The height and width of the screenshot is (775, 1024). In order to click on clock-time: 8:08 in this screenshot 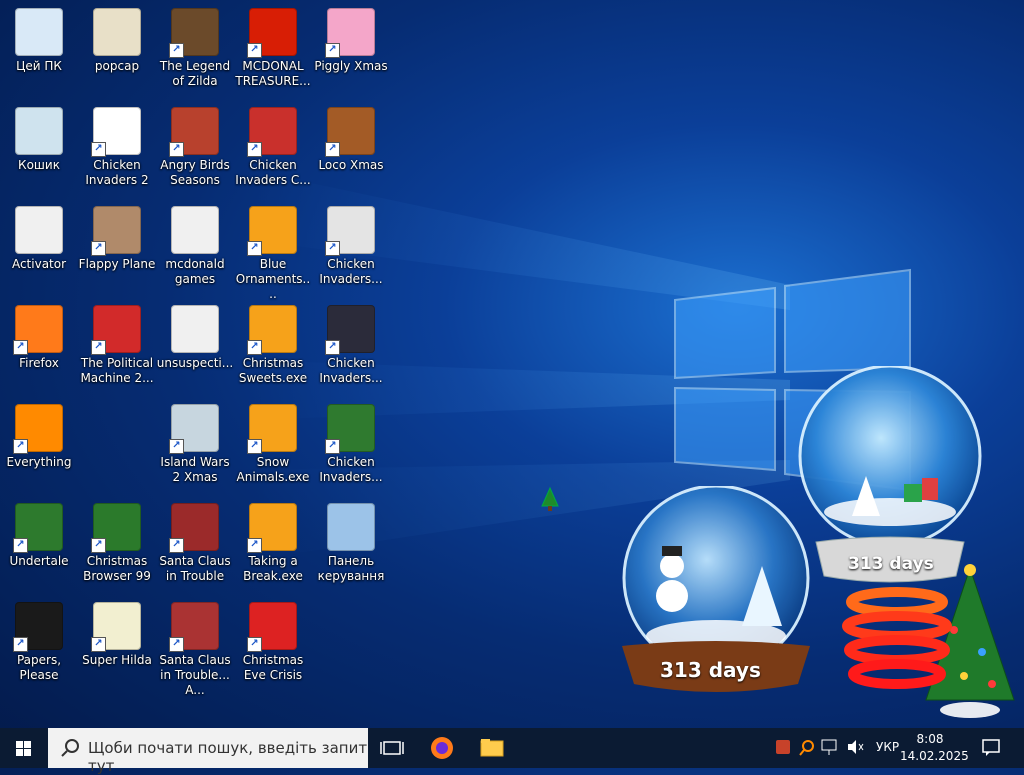, I will do `click(930, 739)`.